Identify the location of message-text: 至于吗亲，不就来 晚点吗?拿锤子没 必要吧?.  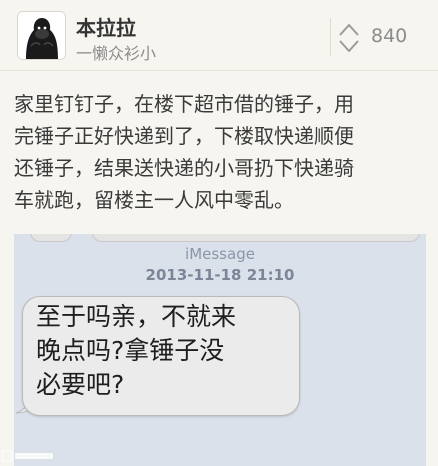
(171, 351).